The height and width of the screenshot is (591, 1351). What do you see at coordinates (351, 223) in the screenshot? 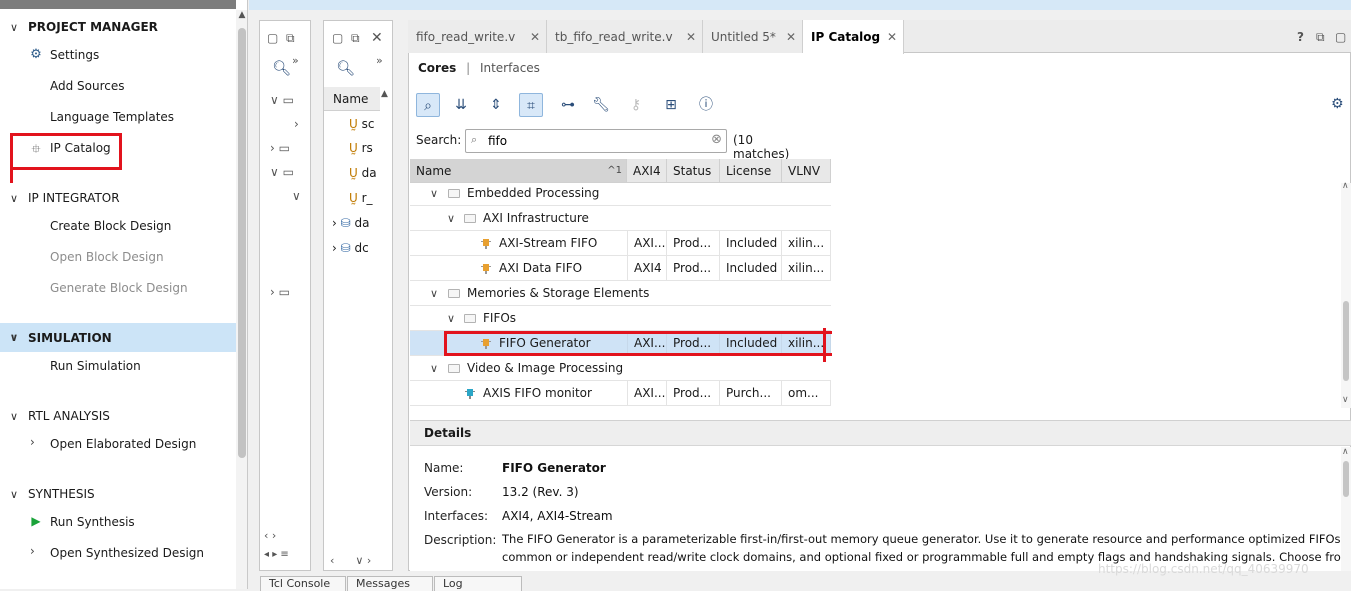
I see `source-ip-row: › ⛁ da` at bounding box center [351, 223].